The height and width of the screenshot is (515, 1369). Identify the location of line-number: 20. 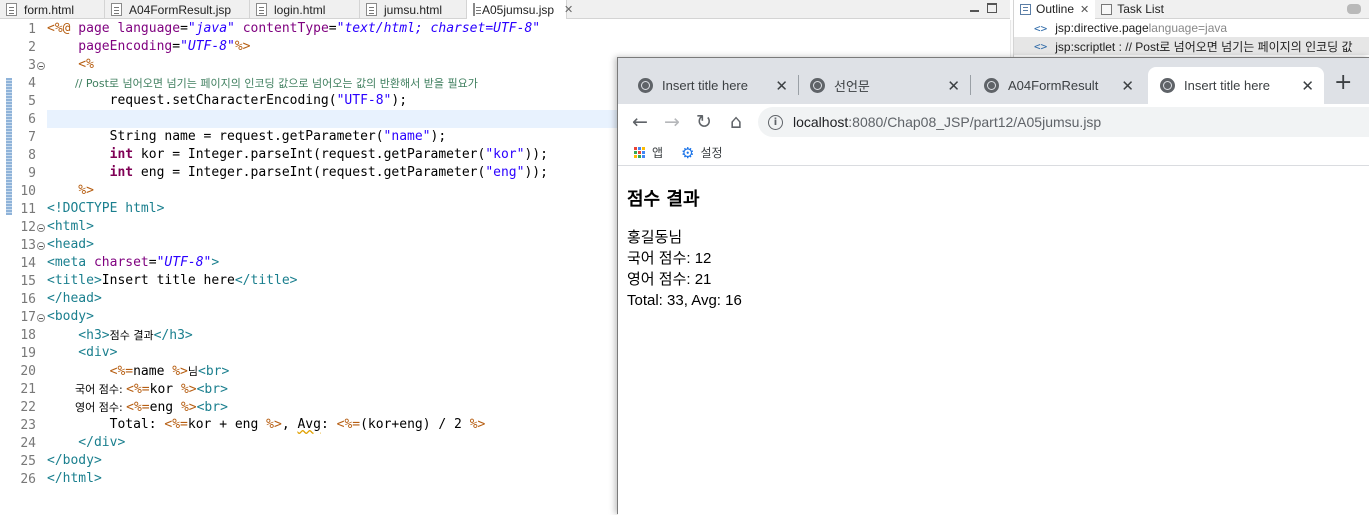
(28, 371).